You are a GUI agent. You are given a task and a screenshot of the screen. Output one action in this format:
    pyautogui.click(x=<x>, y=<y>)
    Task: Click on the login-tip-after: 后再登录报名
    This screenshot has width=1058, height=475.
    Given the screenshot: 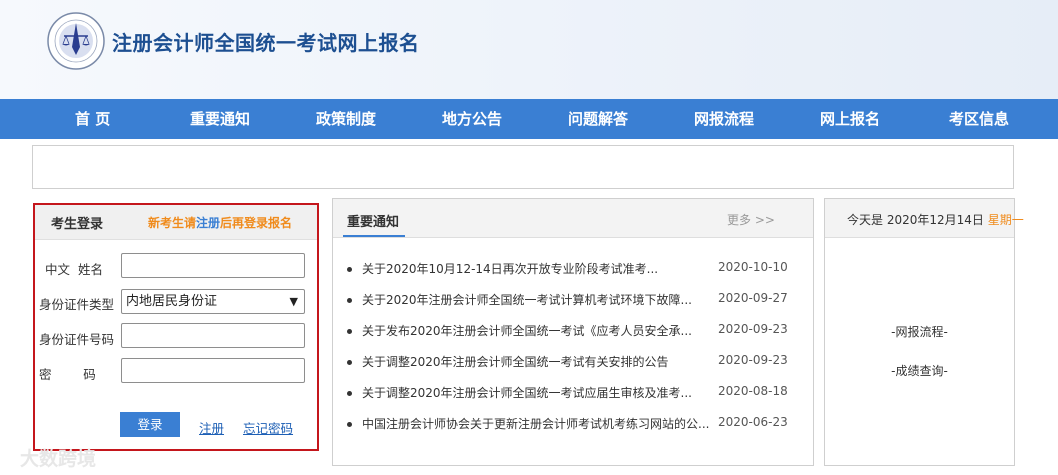 What is the action you would take?
    pyautogui.click(x=256, y=223)
    